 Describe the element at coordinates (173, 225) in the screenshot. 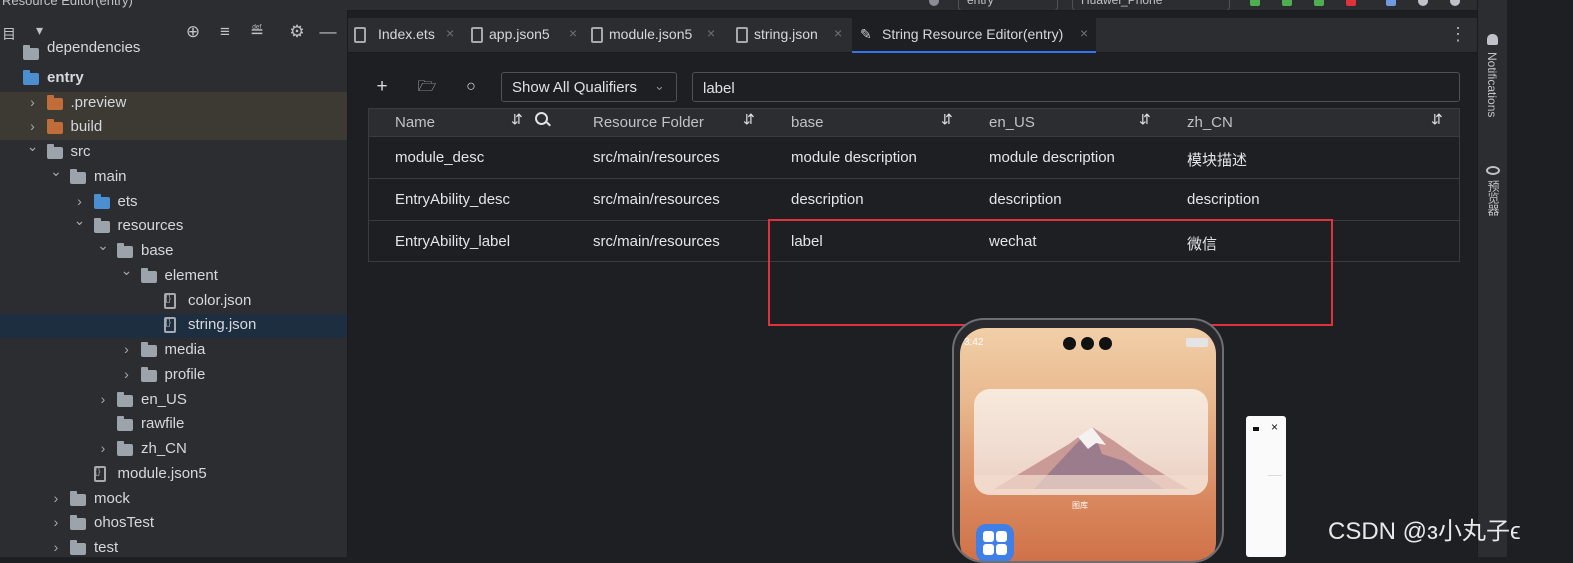

I see `tree-item: ⌄ resources` at that location.